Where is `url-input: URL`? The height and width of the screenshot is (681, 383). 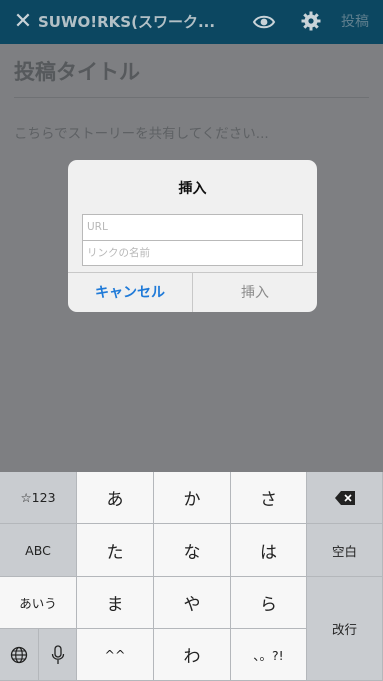 url-input: URL is located at coordinates (192, 227).